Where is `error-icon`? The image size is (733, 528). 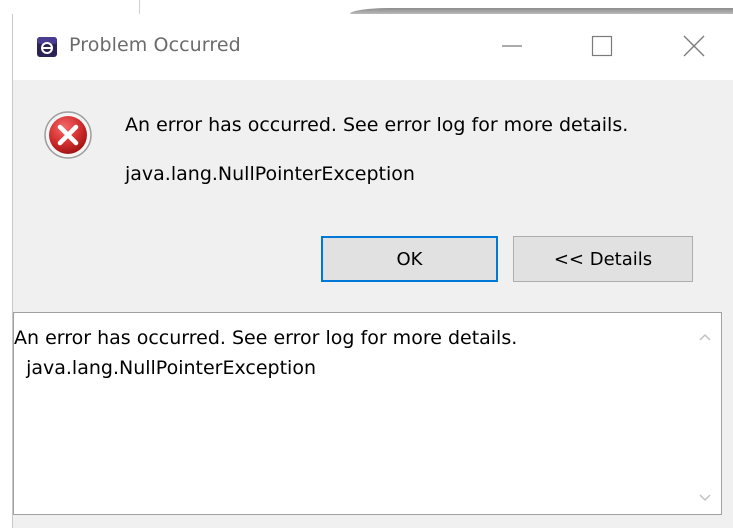 error-icon is located at coordinates (68, 135).